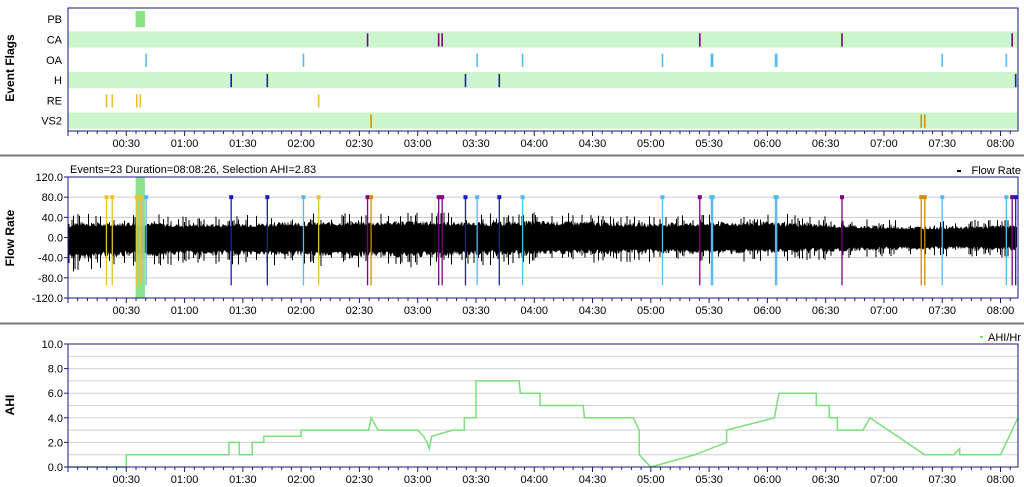 The height and width of the screenshot is (487, 1024). I want to click on flow-ytick-label: -40.0, so click(50, 259).